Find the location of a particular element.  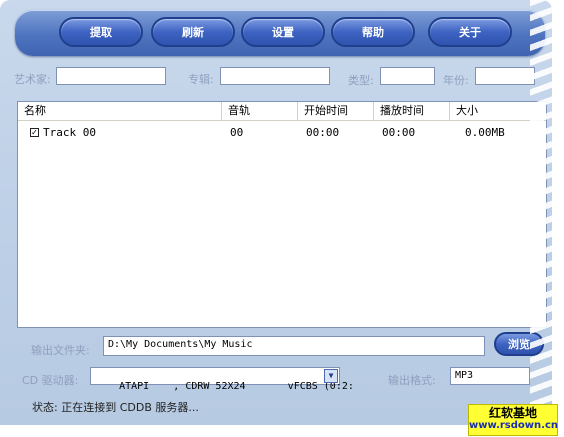

track-start: 00:00 is located at coordinates (323, 132).